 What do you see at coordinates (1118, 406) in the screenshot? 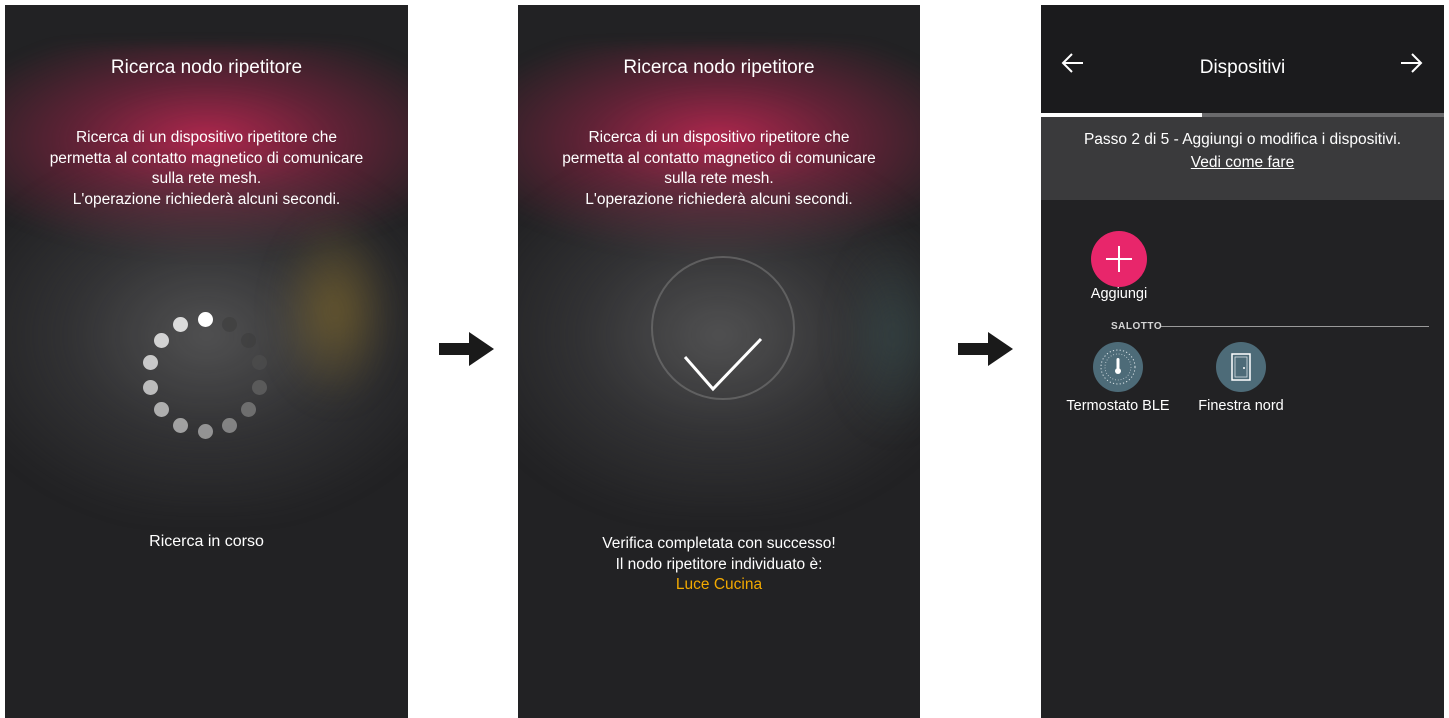
I see `device-label: Termostato BLE` at bounding box center [1118, 406].